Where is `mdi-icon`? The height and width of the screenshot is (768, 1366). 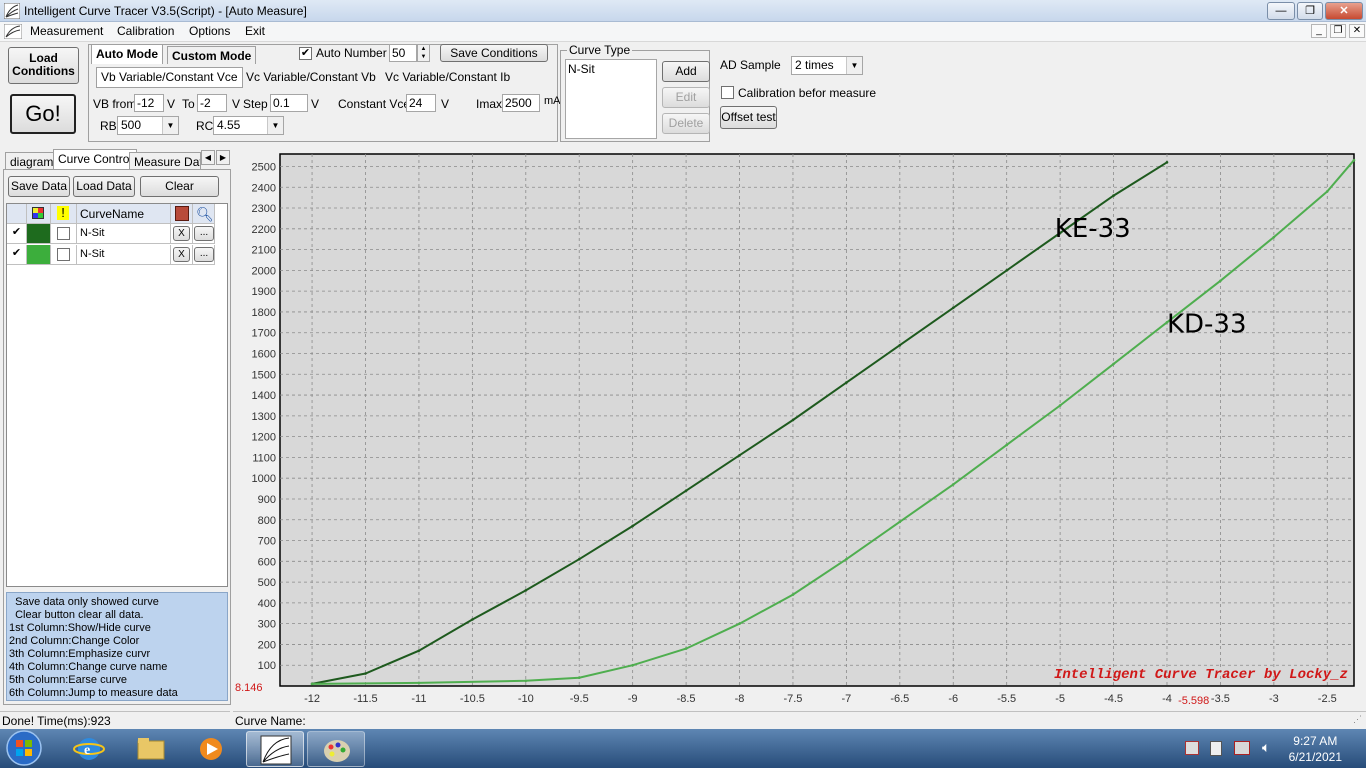
mdi-icon is located at coordinates (13, 31).